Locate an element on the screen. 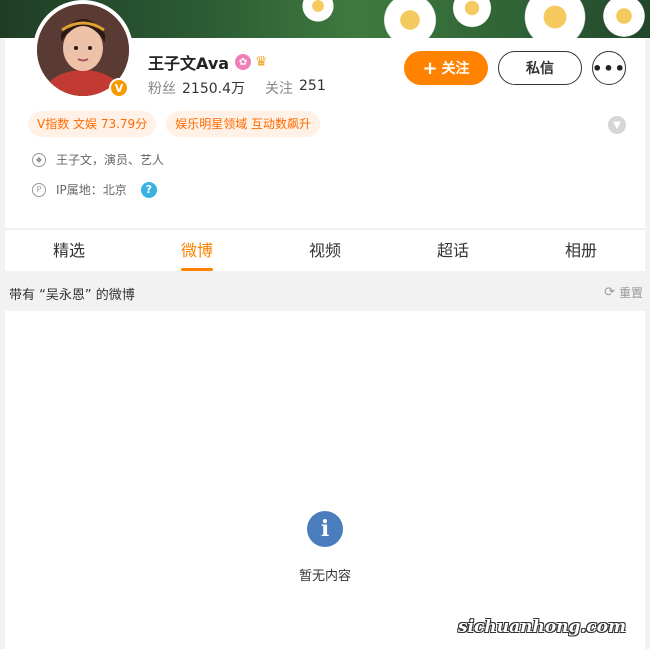 Image resolution: width=650 pixels, height=649 pixels. shield-icon: ◆ is located at coordinates (39, 159).